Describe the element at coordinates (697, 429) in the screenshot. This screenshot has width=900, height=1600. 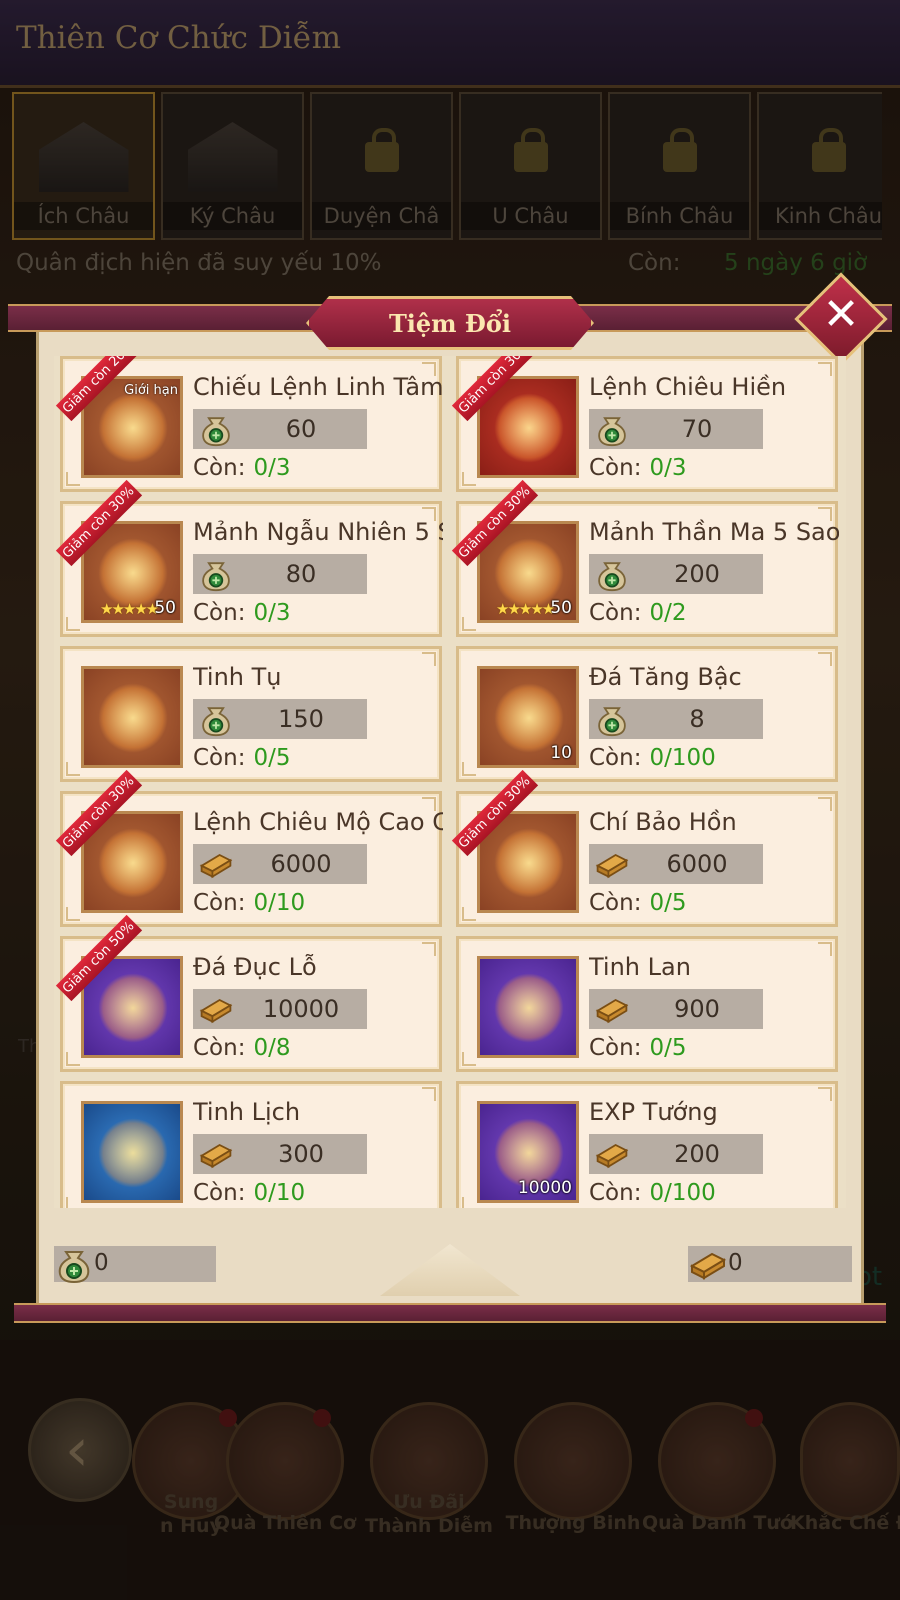
I see `item-price: 70` at that location.